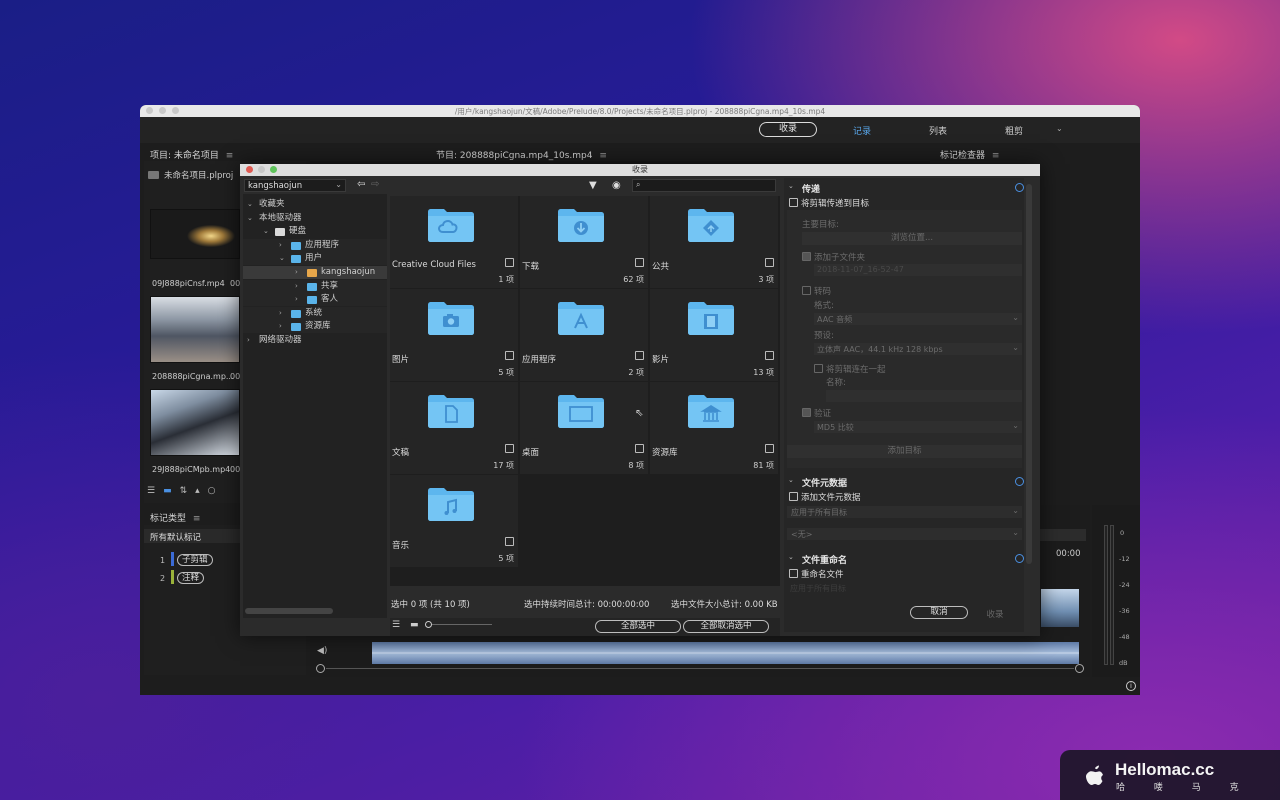 This screenshot has height=800, width=1280. I want to click on transcode-checkbox, so click(806, 290).